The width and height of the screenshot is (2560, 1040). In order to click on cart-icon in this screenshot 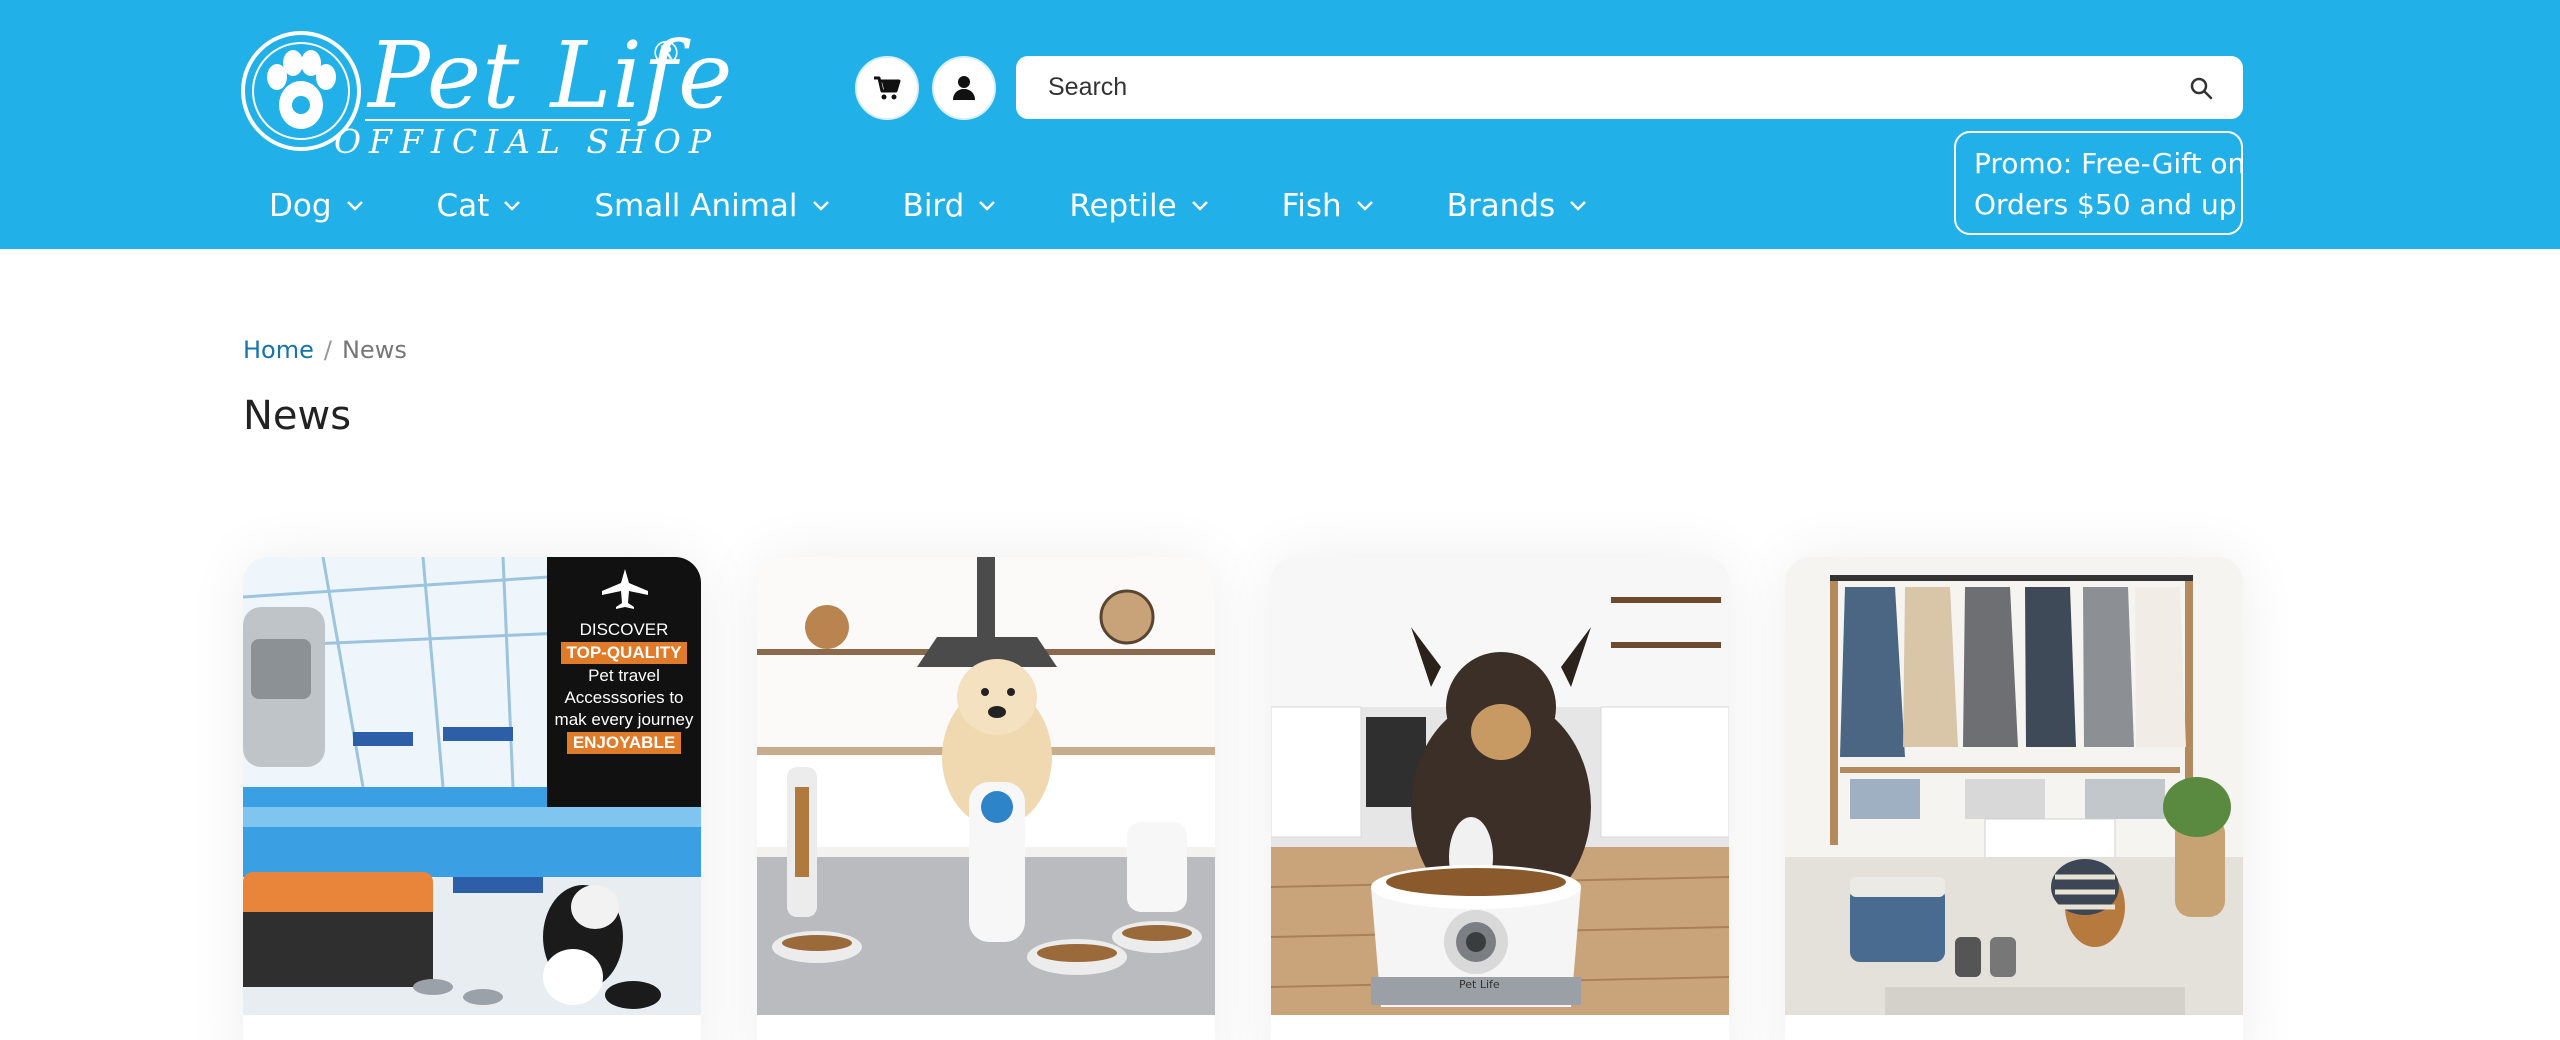, I will do `click(887, 88)`.